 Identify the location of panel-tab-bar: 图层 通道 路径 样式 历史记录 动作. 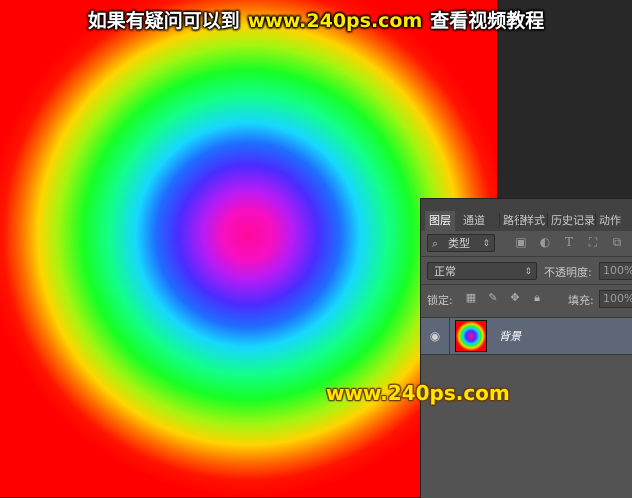
(526, 215).